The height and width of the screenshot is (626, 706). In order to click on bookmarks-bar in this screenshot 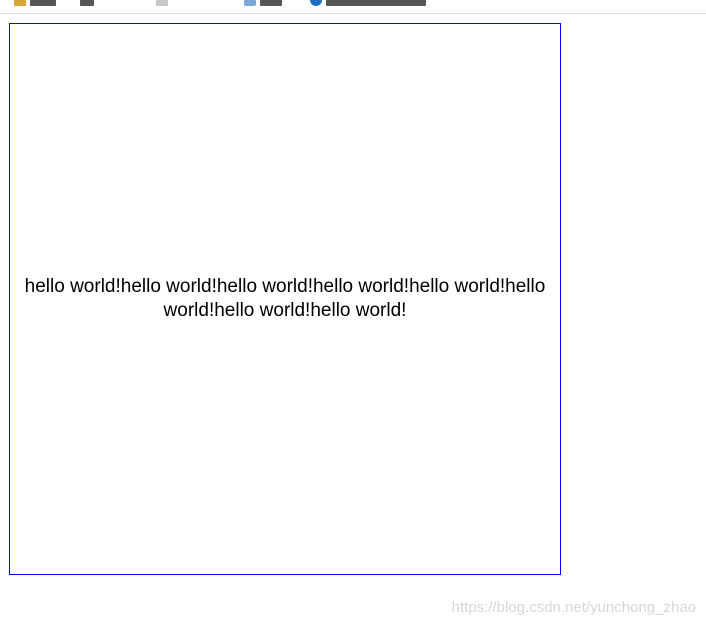, I will do `click(353, 7)`.